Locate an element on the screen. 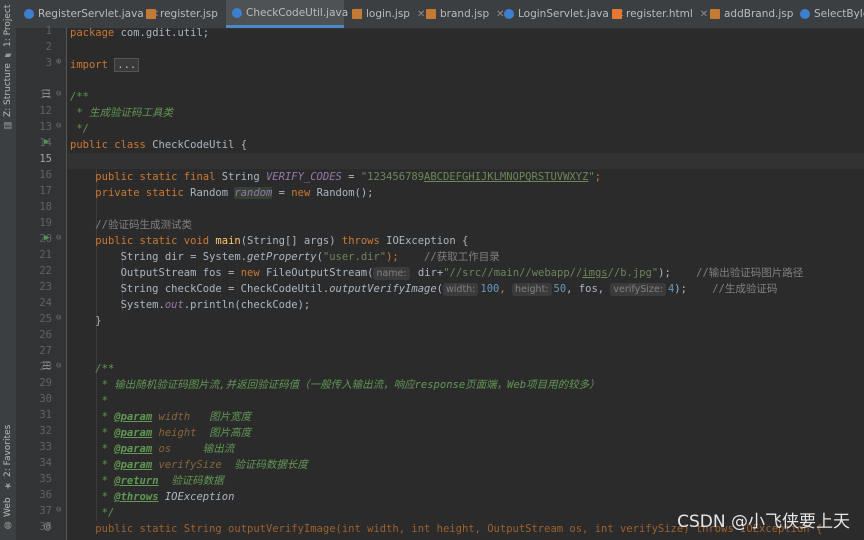  number: 100 is located at coordinates (490, 289).